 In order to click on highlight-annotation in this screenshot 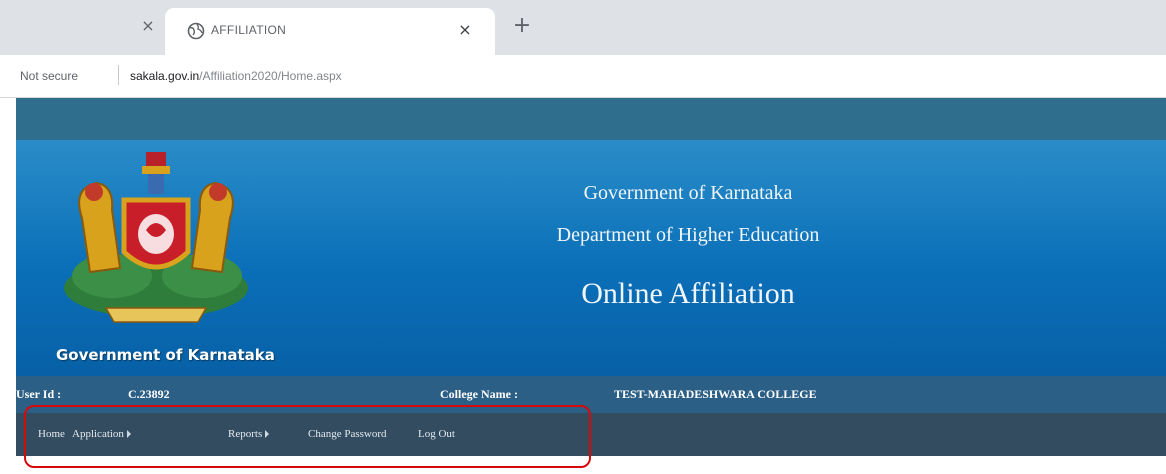, I will do `click(307, 436)`.